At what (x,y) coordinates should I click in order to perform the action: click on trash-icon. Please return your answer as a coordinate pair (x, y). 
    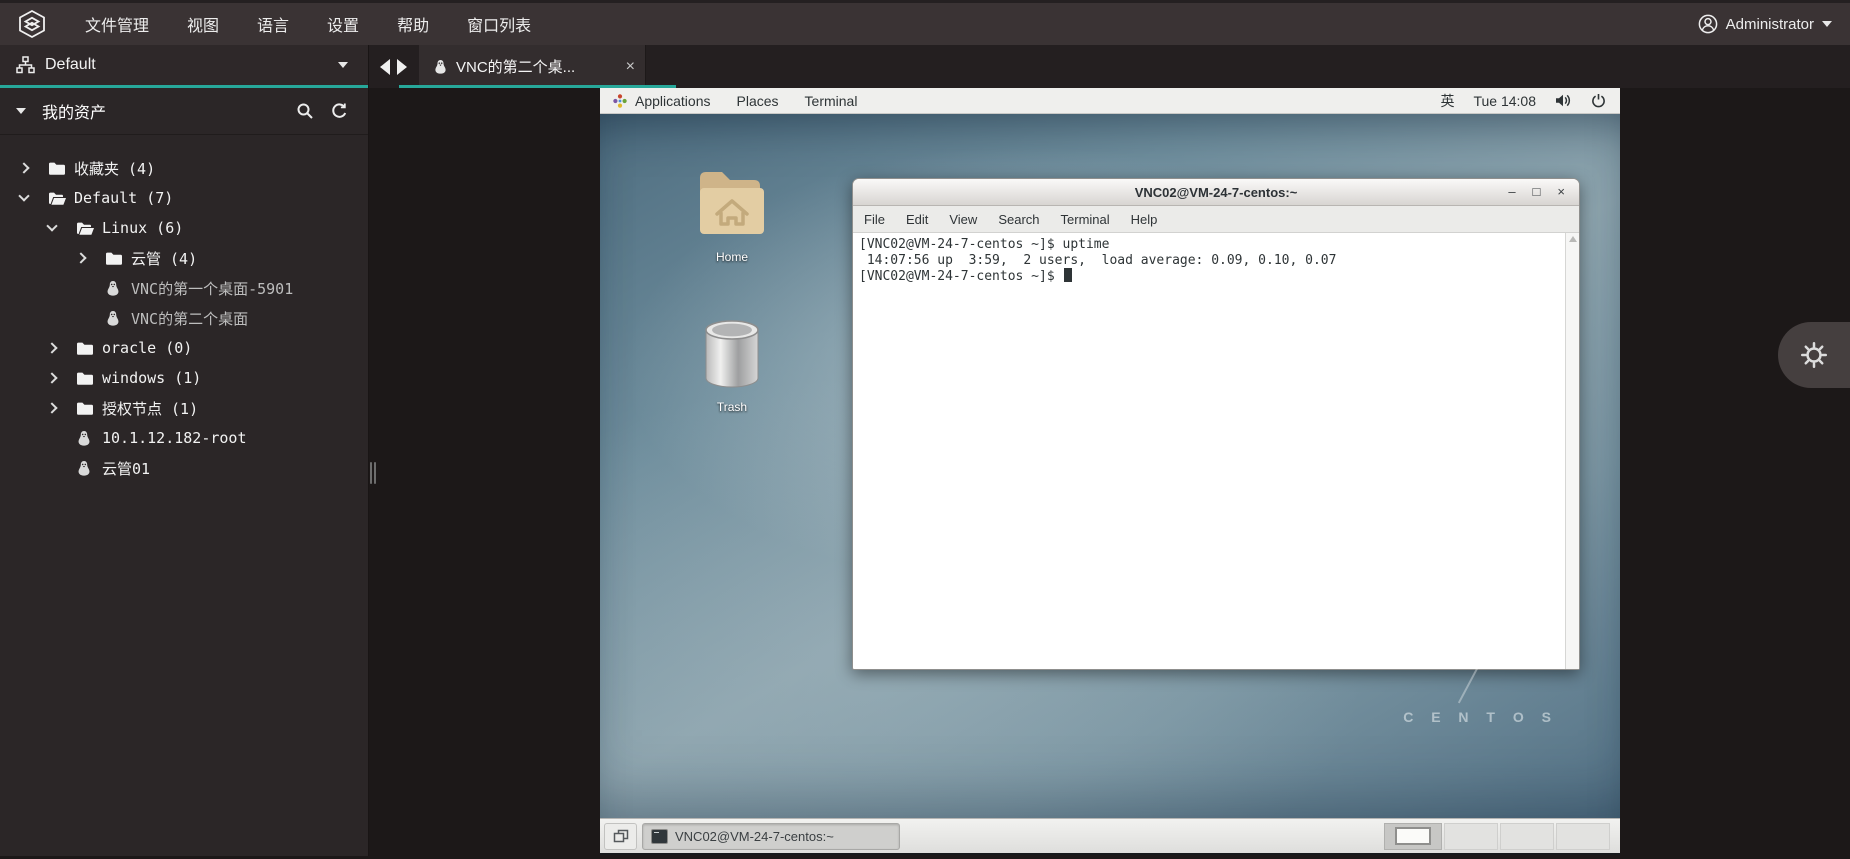
    Looking at the image, I should click on (732, 356).